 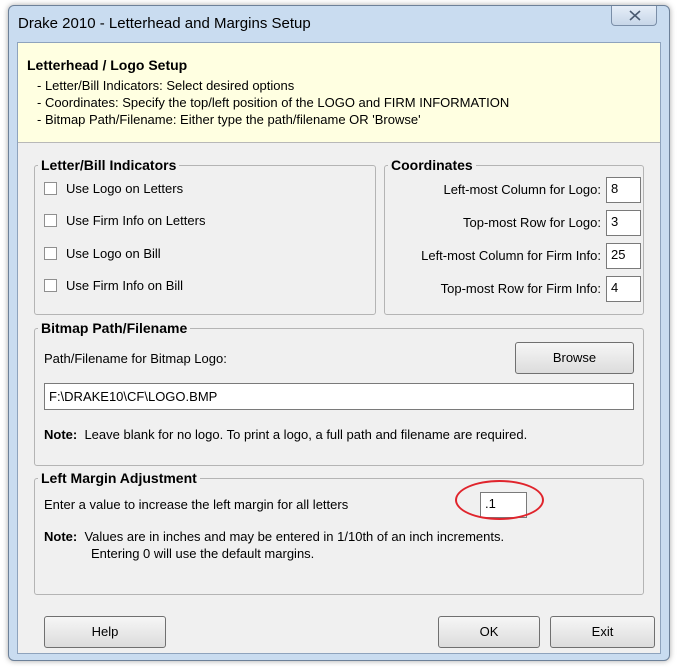 What do you see at coordinates (119, 478) in the screenshot?
I see `margin-legend: Left Margin Adjustment` at bounding box center [119, 478].